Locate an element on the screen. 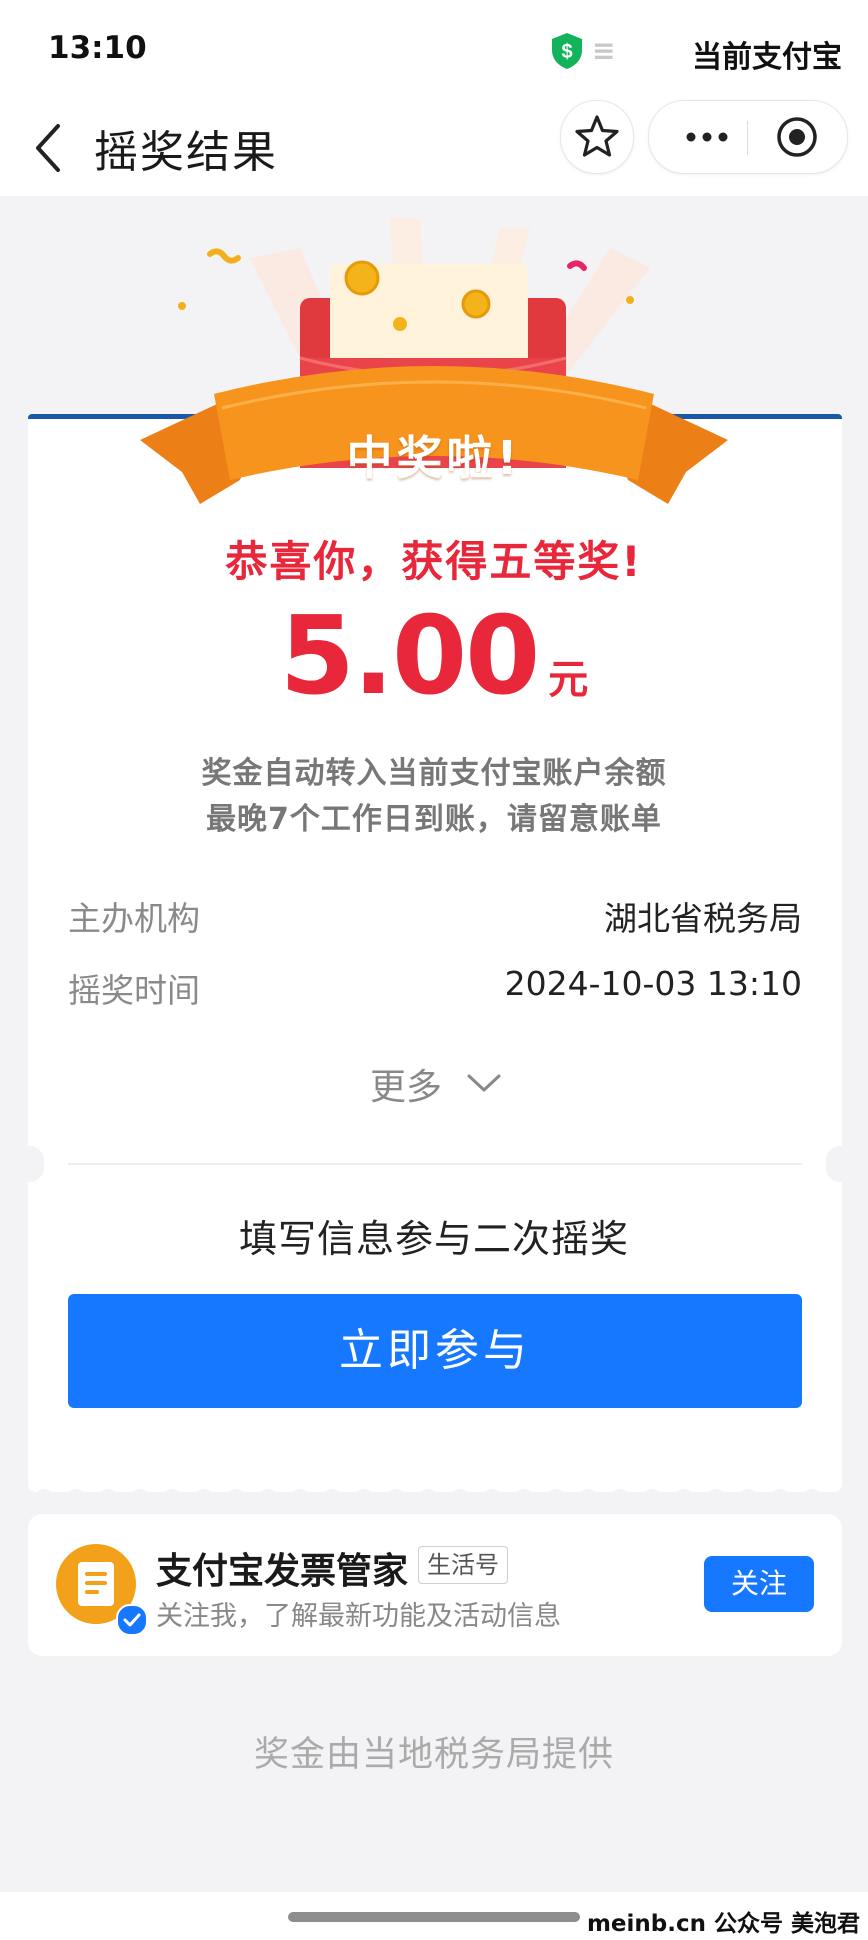  star-icon is located at coordinates (597, 136).